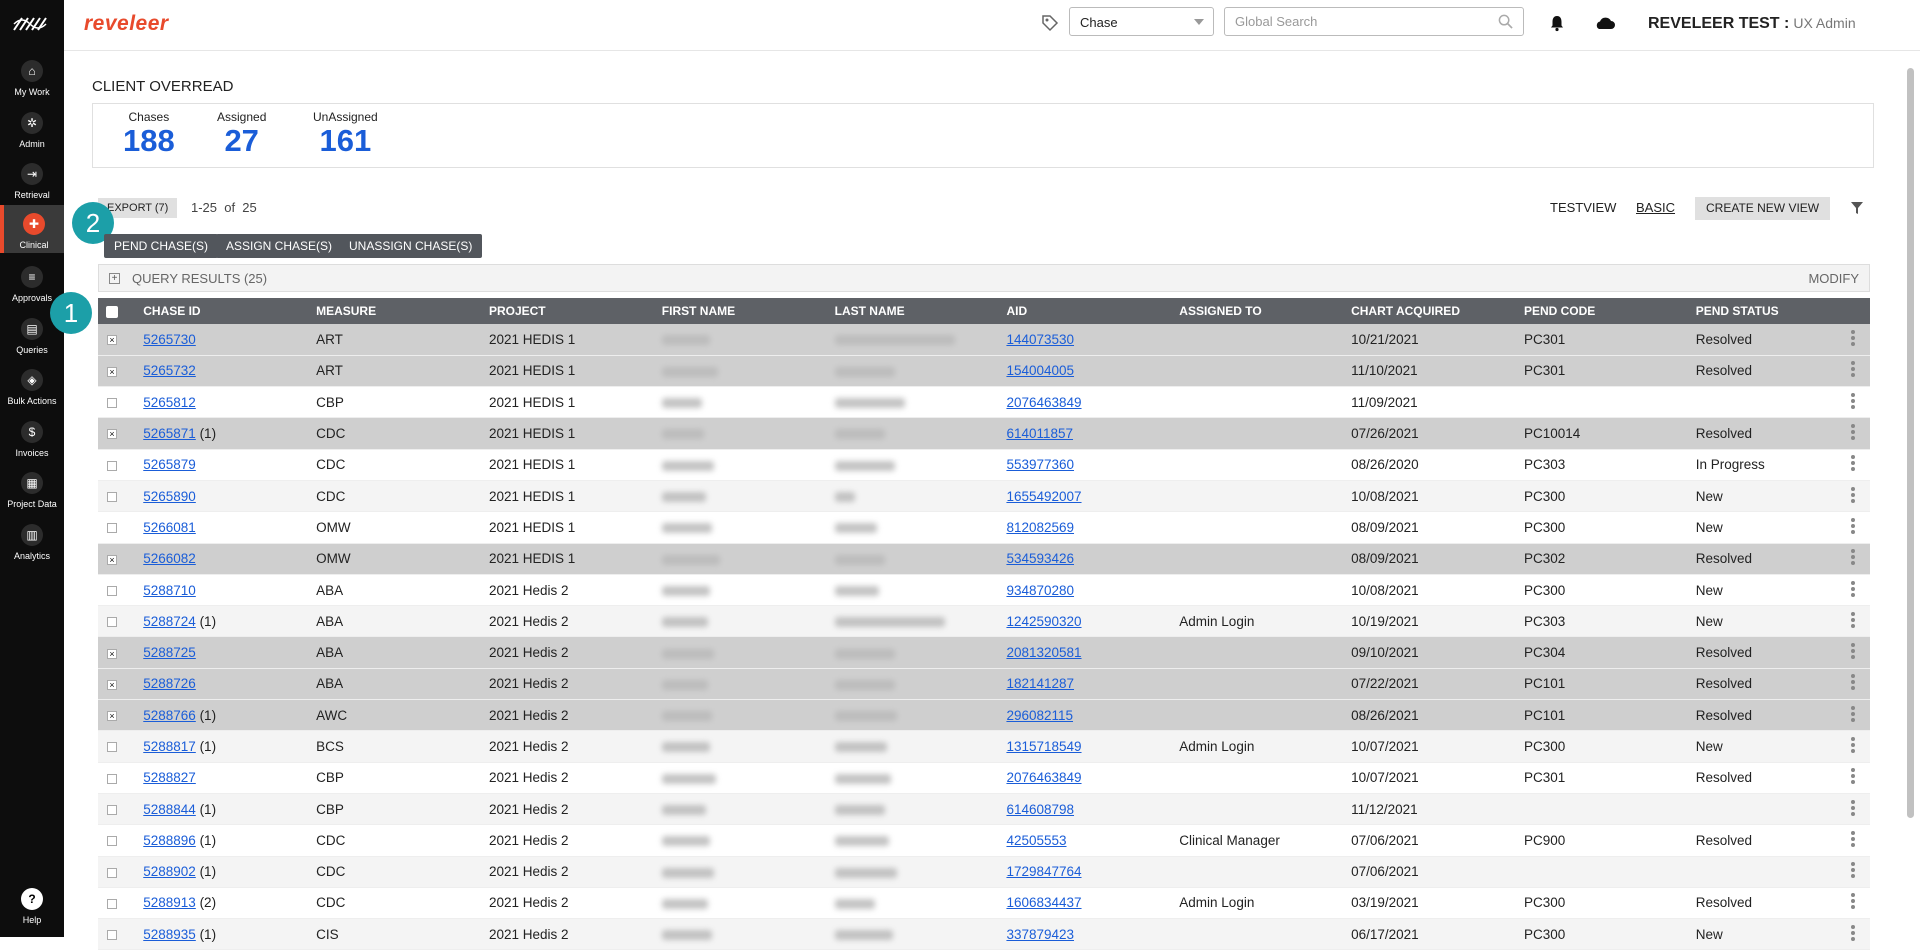  What do you see at coordinates (169, 402) in the screenshot?
I see `chase-id-link: 5265812` at bounding box center [169, 402].